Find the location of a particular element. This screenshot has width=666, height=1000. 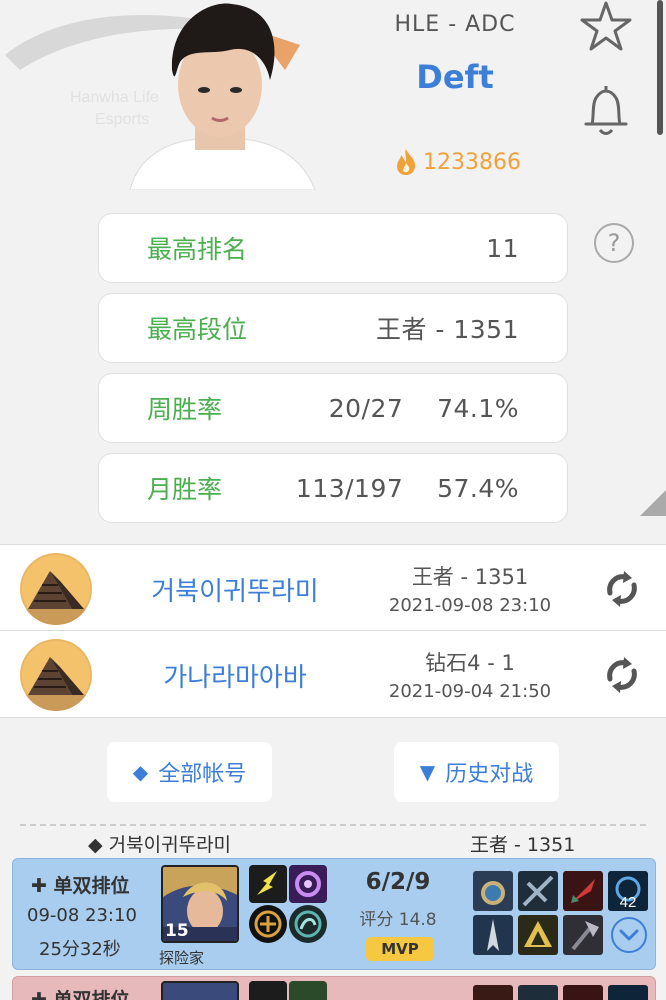

champion-name: 探险家 is located at coordinates (182, 958).